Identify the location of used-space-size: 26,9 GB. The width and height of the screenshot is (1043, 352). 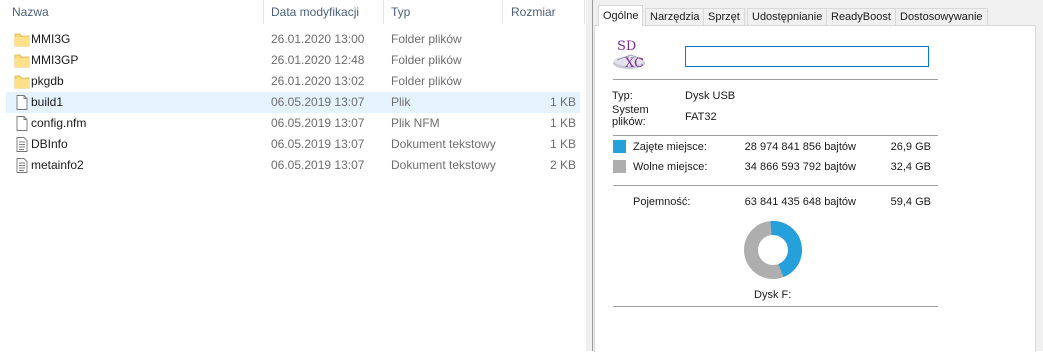
(910, 147).